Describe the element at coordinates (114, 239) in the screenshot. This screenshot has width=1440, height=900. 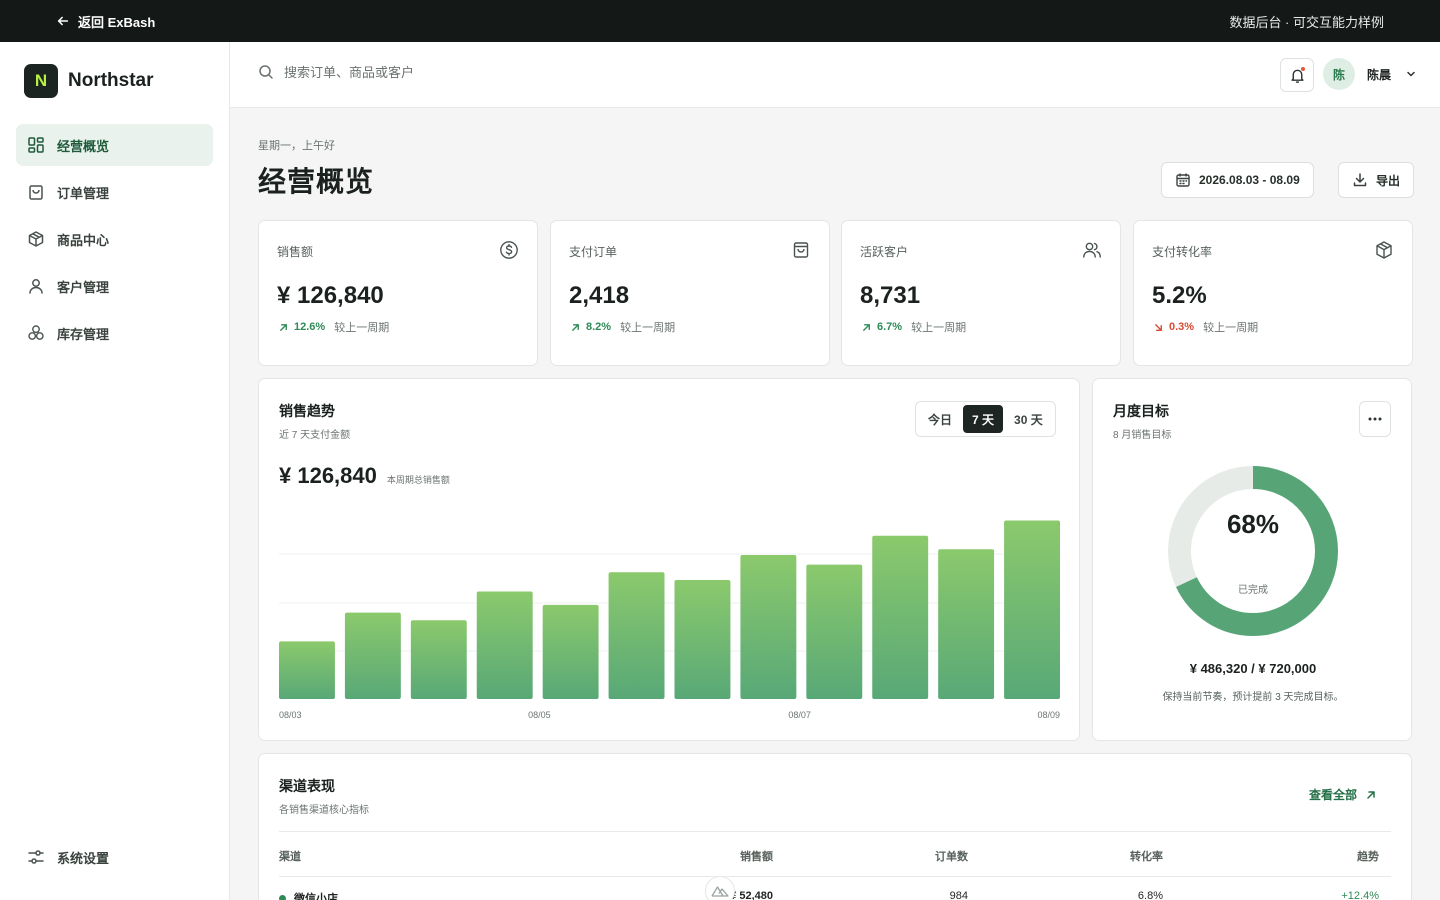
I see `sidebar-item-products: 商品中心` at that location.